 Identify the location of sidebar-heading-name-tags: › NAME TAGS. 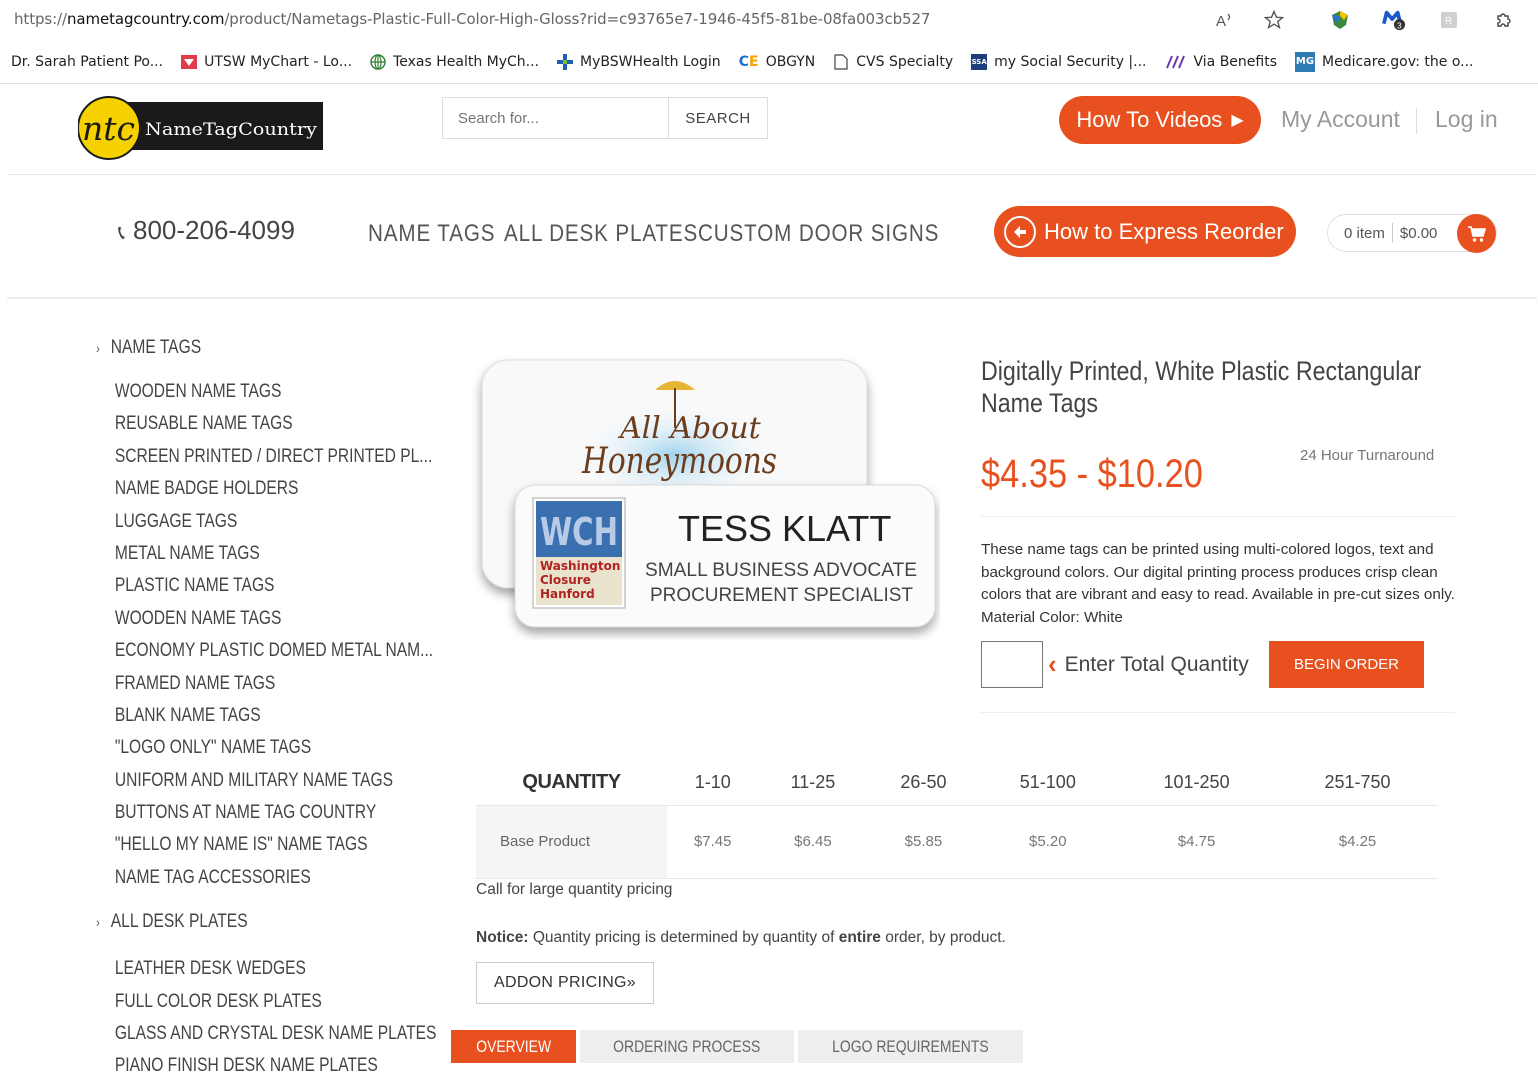
(223, 348).